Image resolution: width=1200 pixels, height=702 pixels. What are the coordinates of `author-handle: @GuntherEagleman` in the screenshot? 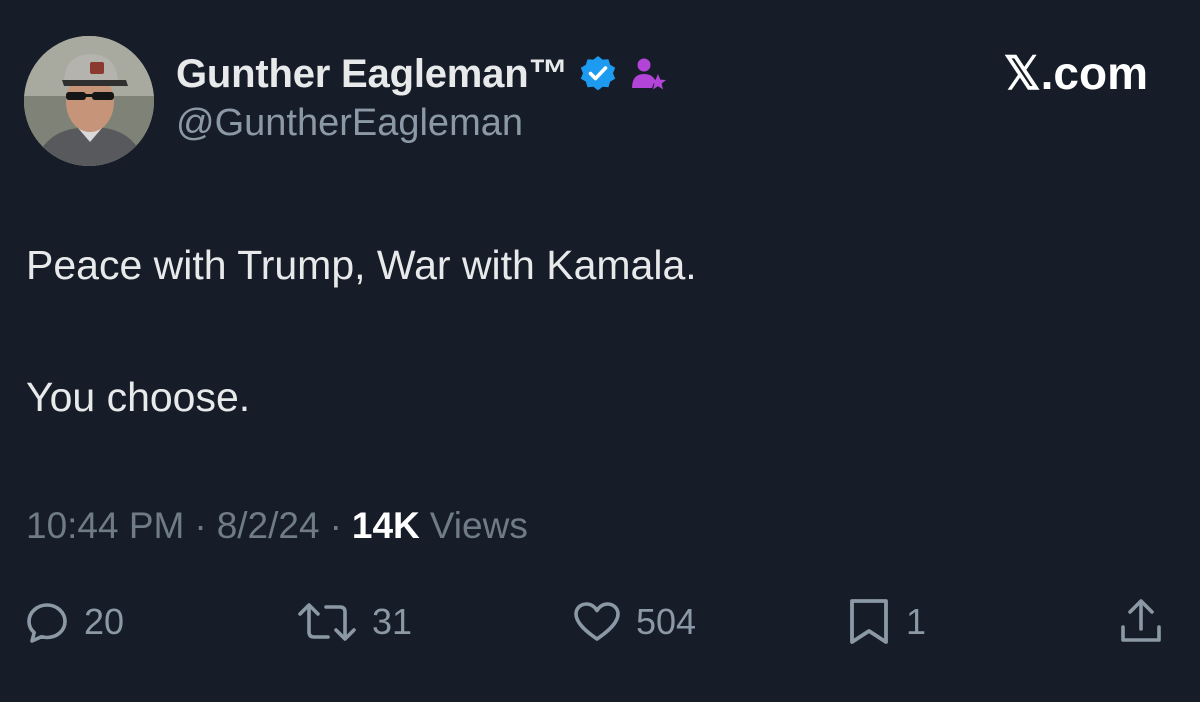 It's located at (349, 123).